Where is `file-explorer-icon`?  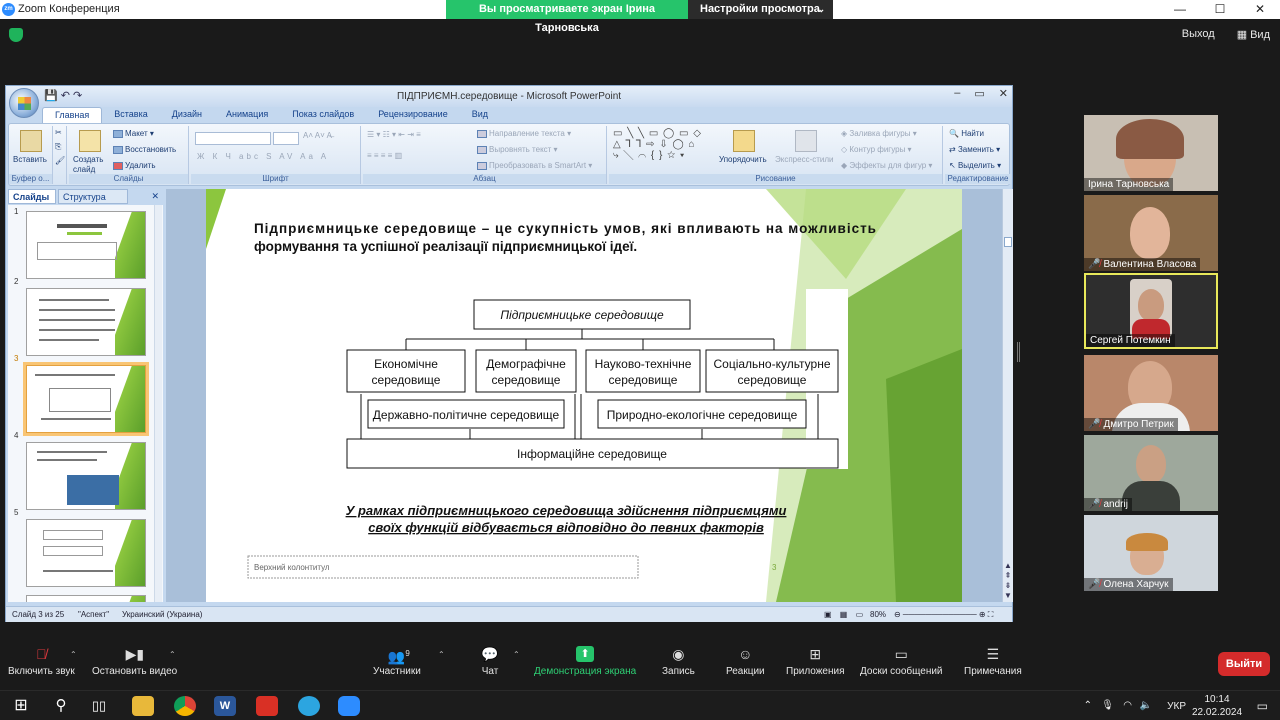
file-explorer-icon is located at coordinates (143, 706).